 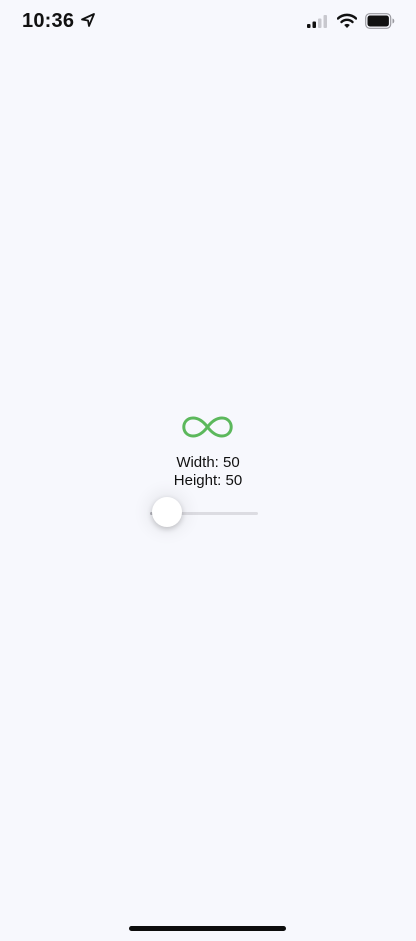 What do you see at coordinates (208, 480) in the screenshot?
I see `height-label: Height: 50` at bounding box center [208, 480].